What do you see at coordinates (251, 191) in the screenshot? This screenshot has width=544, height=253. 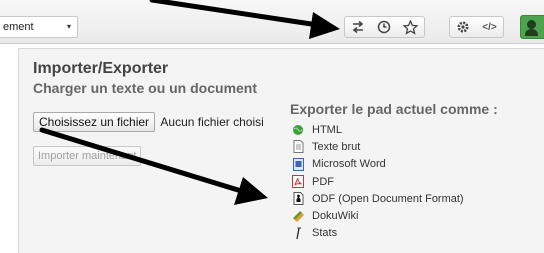 I see `annotation-arrow-bottom-head` at bounding box center [251, 191].